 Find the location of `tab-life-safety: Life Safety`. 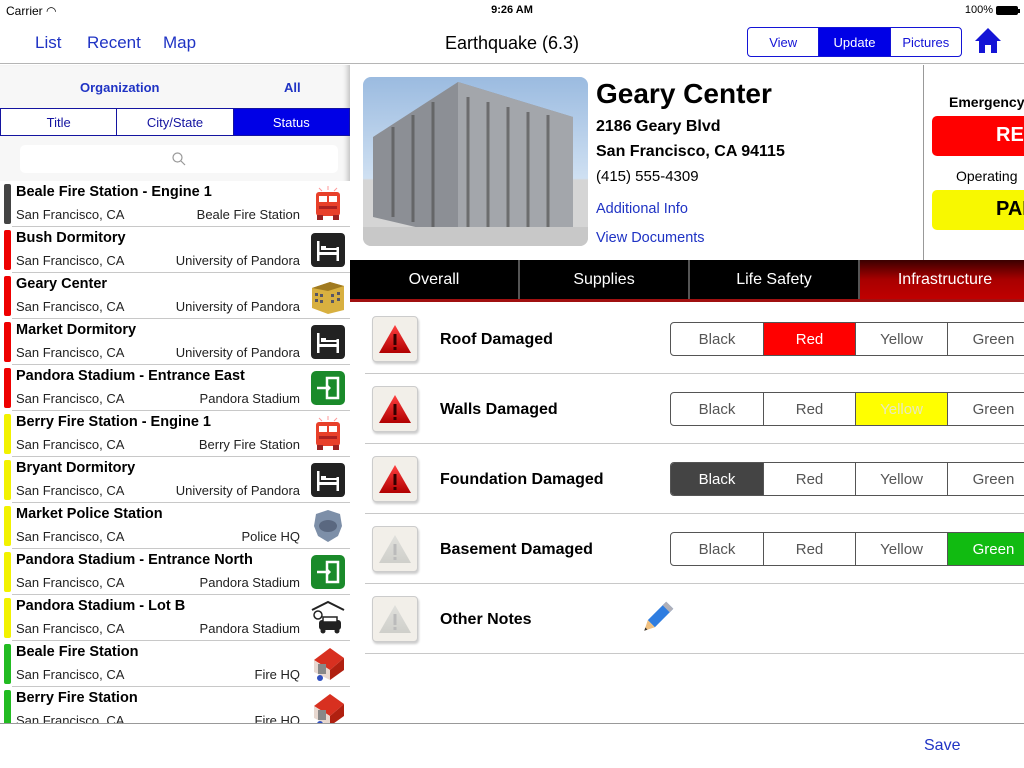

tab-life-safety: Life Safety is located at coordinates (775, 279).